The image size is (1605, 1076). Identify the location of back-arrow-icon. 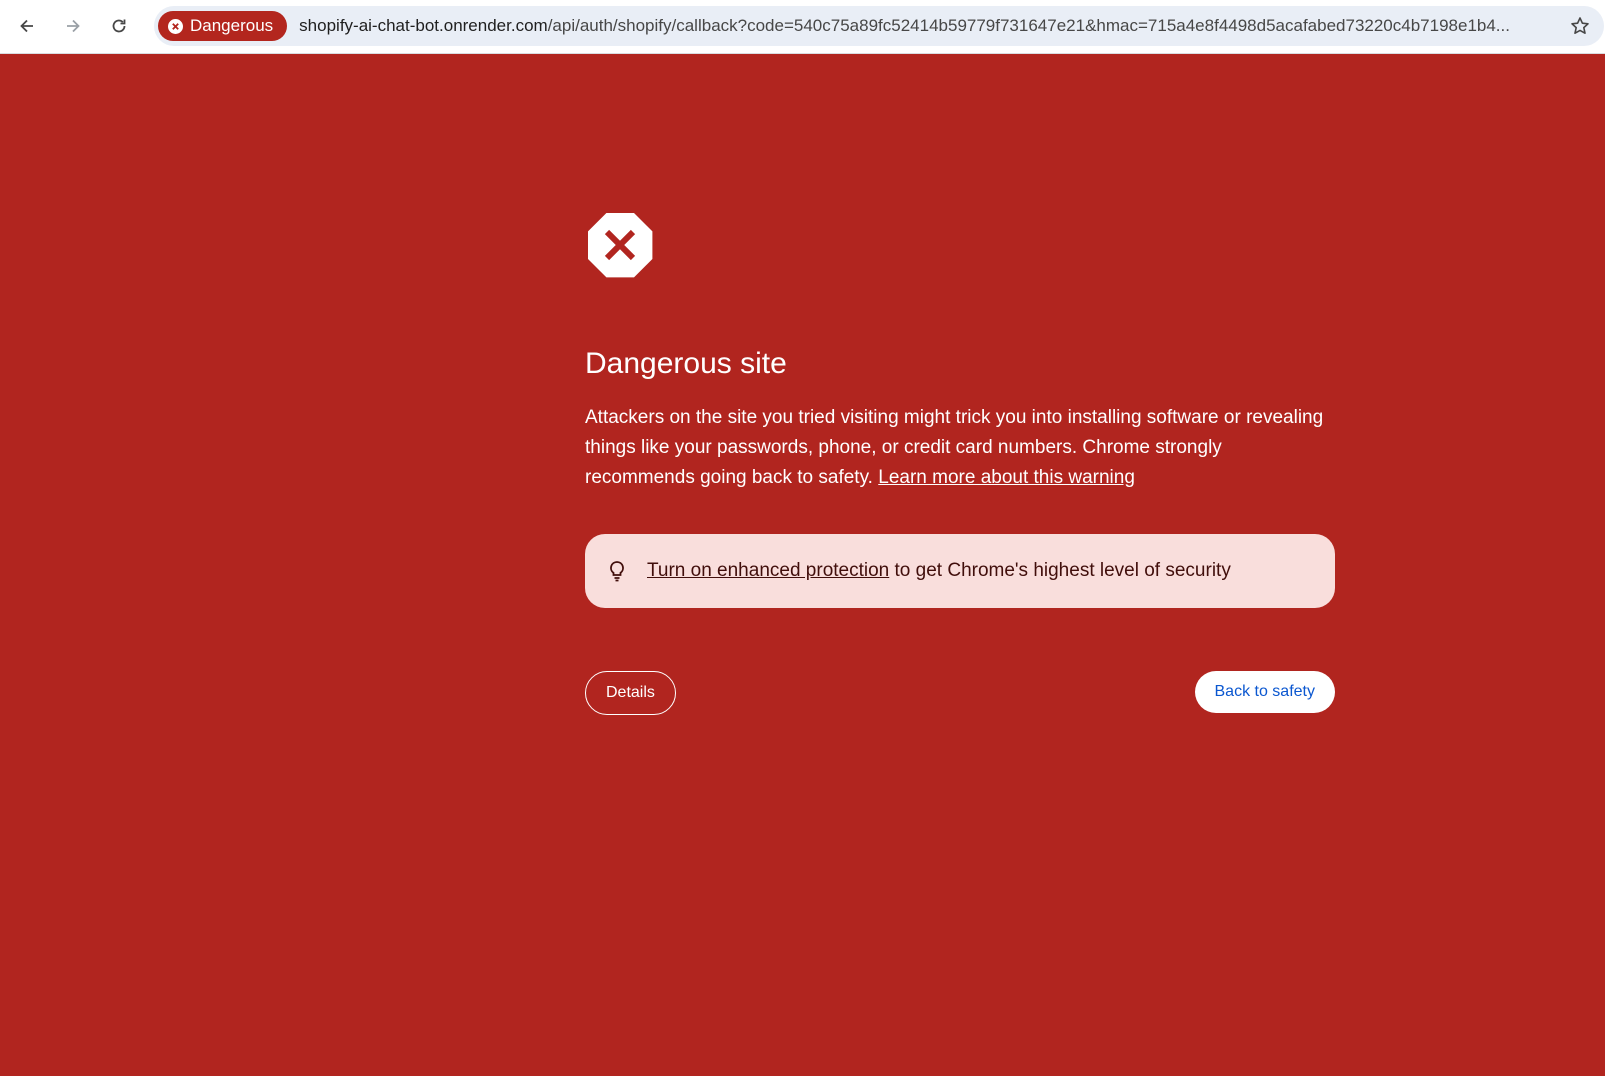
(26, 26).